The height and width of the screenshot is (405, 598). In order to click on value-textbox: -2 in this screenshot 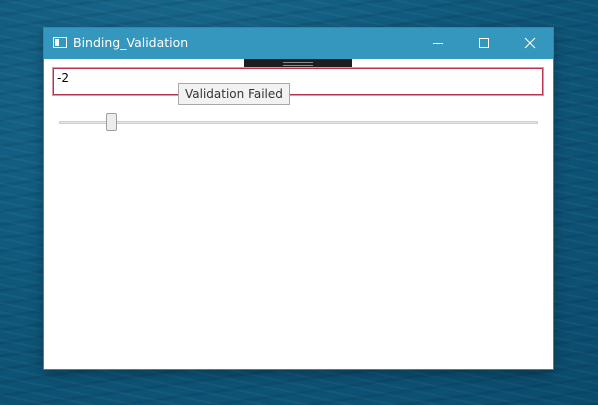, I will do `click(298, 81)`.